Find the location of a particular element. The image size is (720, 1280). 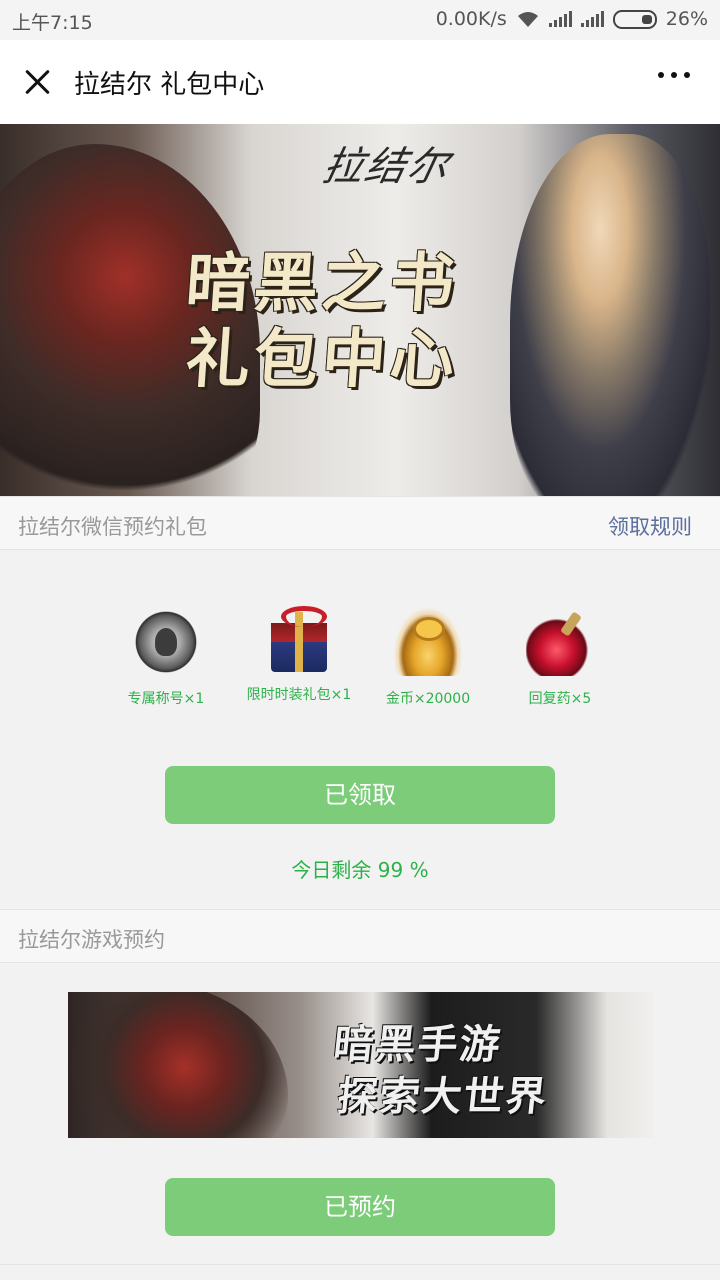

wifi-icon is located at coordinates (527, 19).